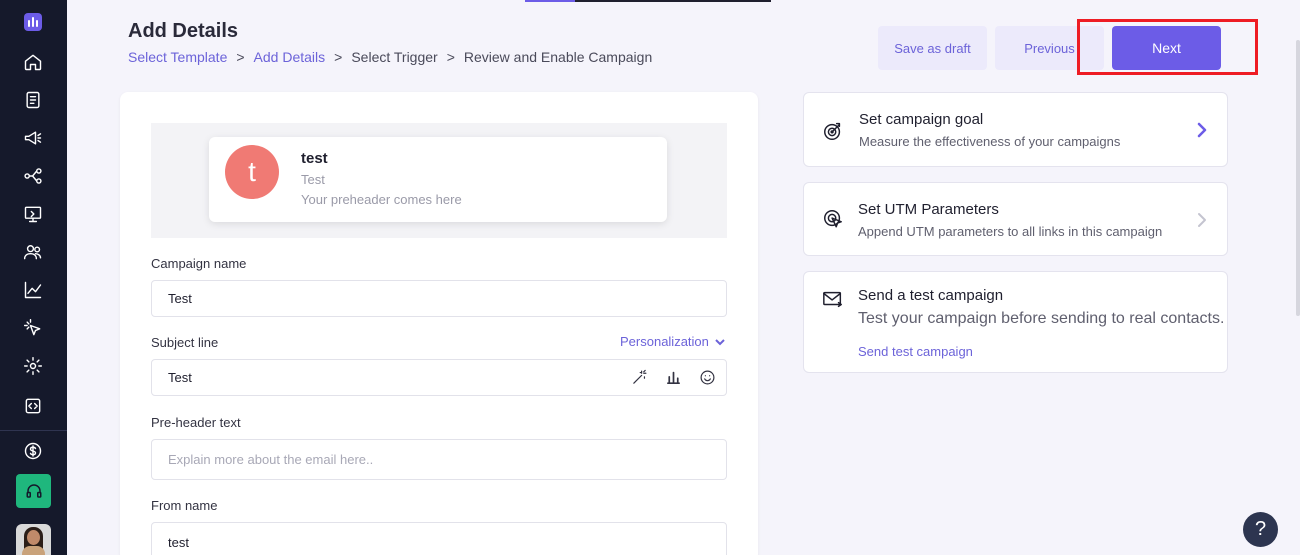 Image resolution: width=1300 pixels, height=555 pixels. What do you see at coordinates (673, 377) in the screenshot?
I see `bar-chart-icon` at bounding box center [673, 377].